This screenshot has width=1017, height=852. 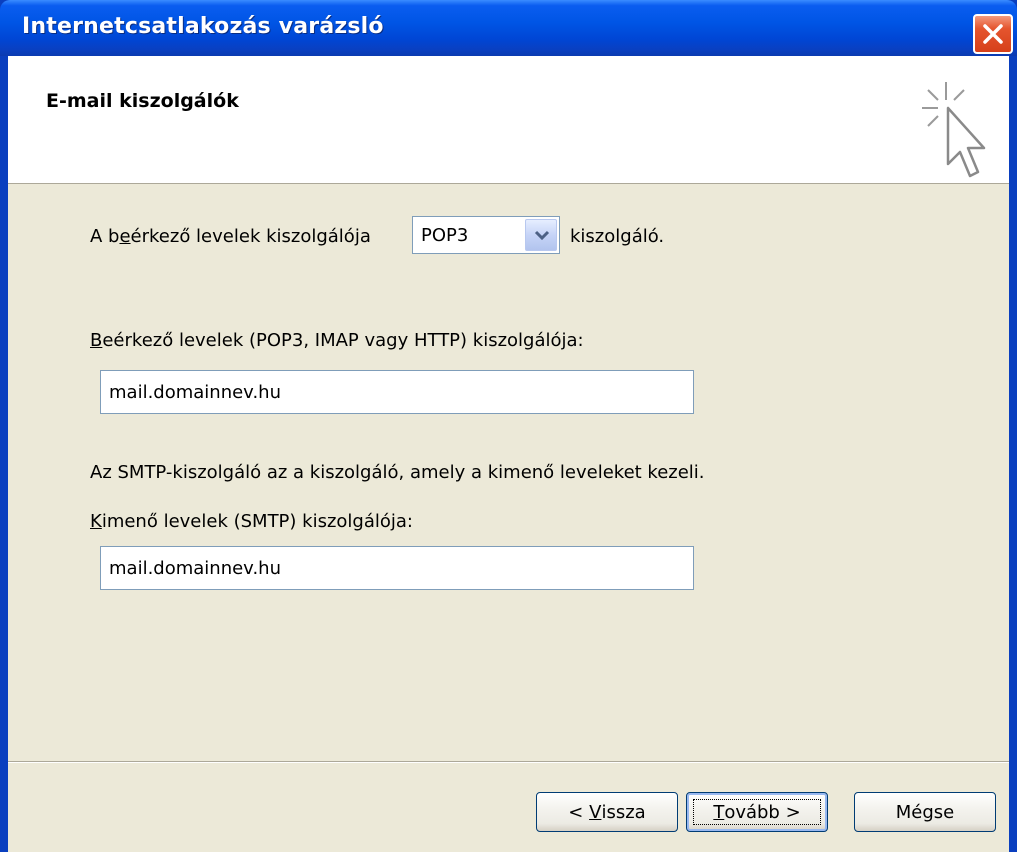 What do you see at coordinates (250, 236) in the screenshot?
I see `incoming-type-label-part: érkező levelek kiszolgálója` at bounding box center [250, 236].